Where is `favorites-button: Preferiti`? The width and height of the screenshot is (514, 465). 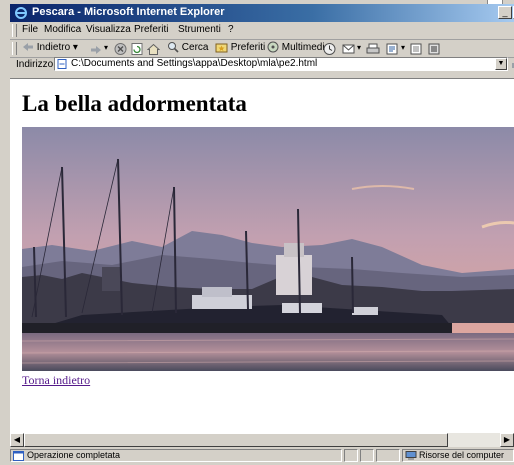 favorites-button: Preferiti is located at coordinates (240, 48).